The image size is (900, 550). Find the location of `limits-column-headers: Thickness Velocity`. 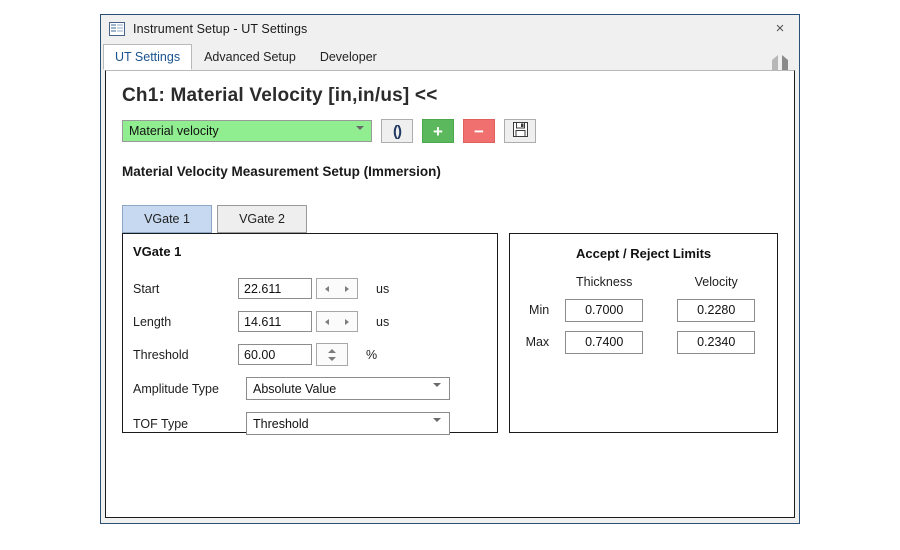

limits-column-headers: Thickness Velocity is located at coordinates (643, 282).